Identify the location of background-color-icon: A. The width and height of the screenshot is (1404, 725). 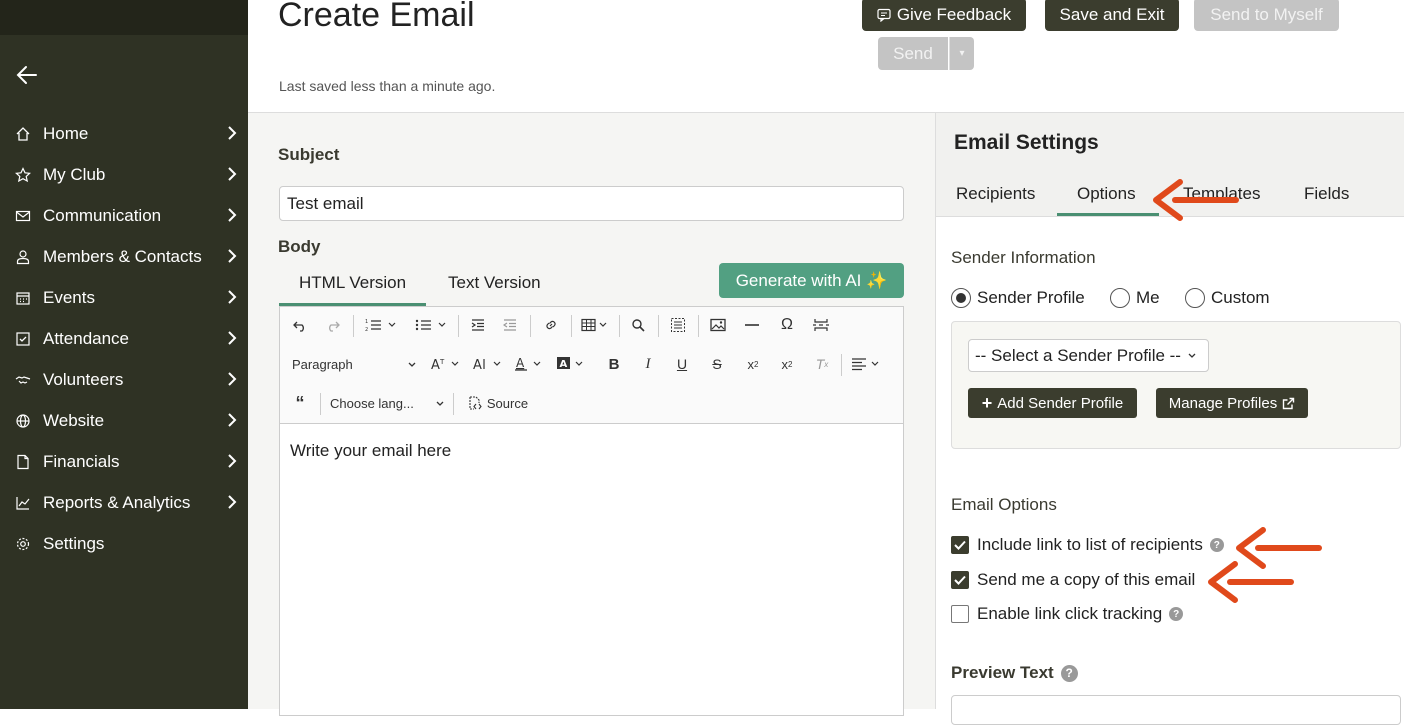
(572, 364).